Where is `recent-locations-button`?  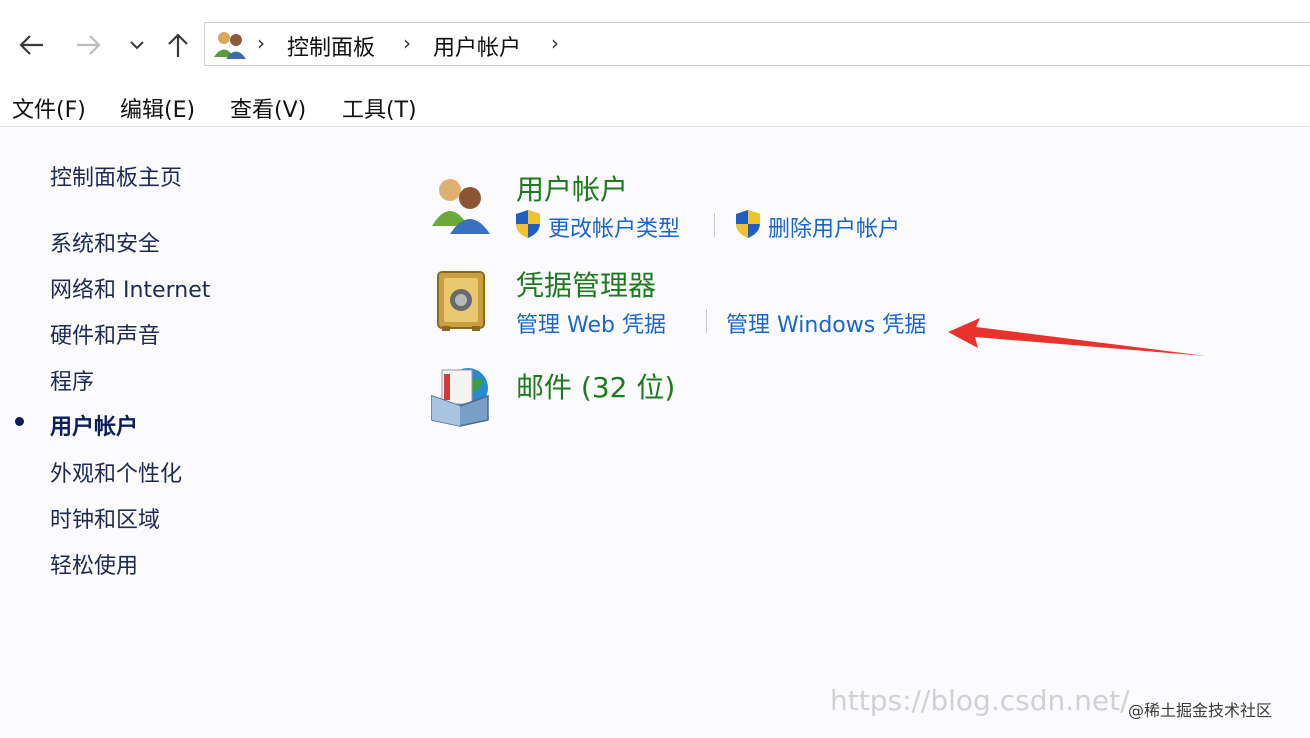
recent-locations-button is located at coordinates (137, 45).